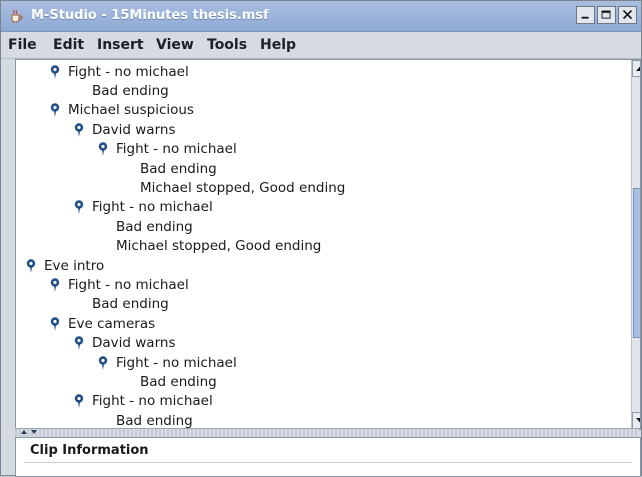 The image size is (642, 477). What do you see at coordinates (175, 45) in the screenshot?
I see `menu-view: View` at bounding box center [175, 45].